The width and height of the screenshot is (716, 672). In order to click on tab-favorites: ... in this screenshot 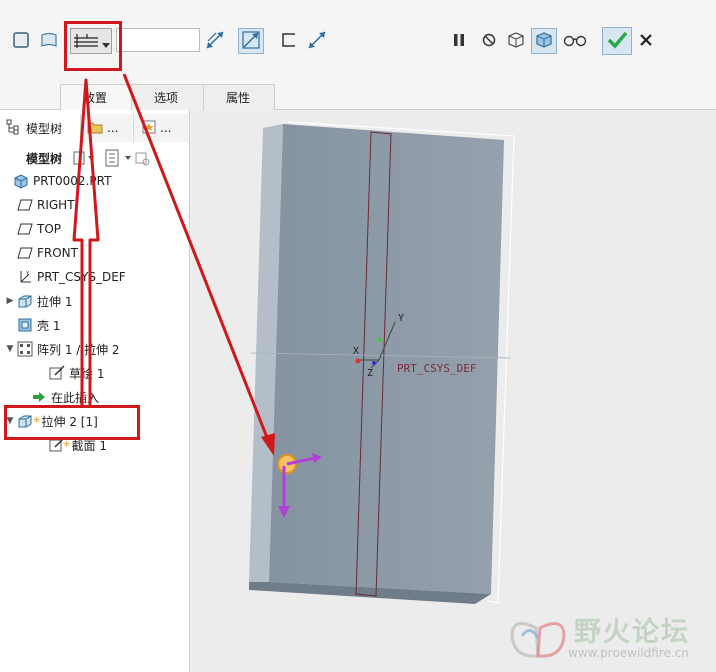, I will do `click(161, 128)`.